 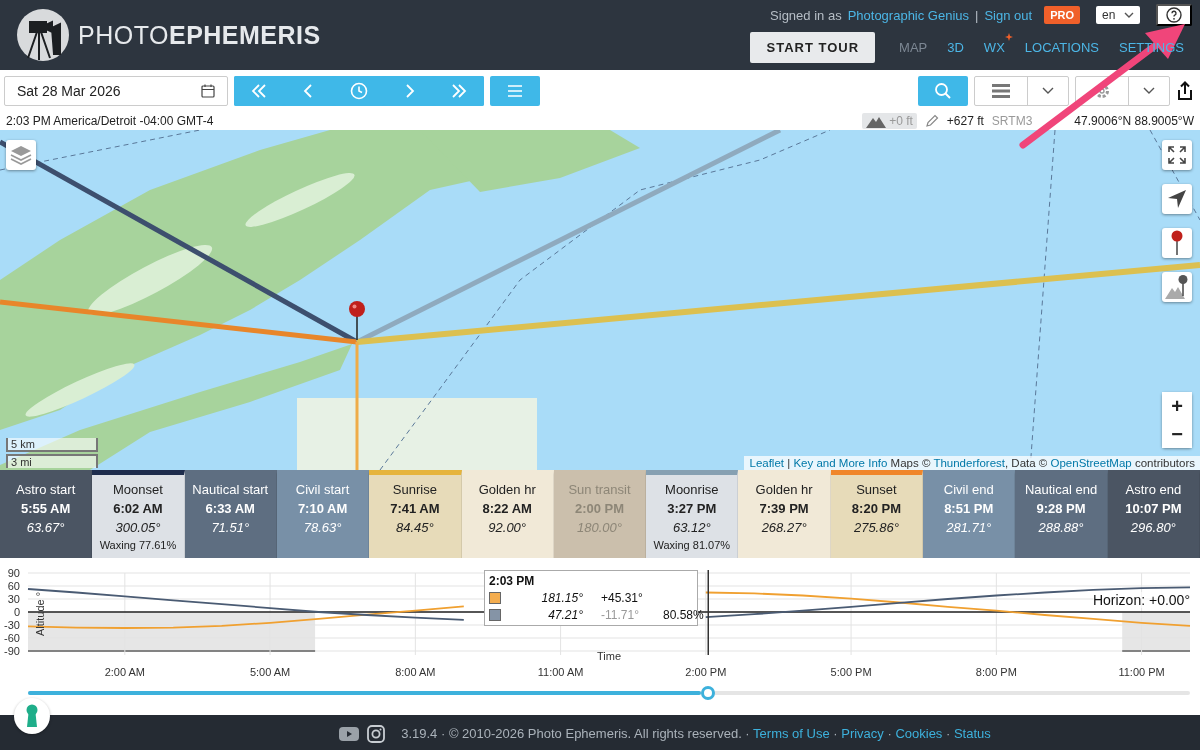 I want to click on camera-outline-icon, so click(x=376, y=733).